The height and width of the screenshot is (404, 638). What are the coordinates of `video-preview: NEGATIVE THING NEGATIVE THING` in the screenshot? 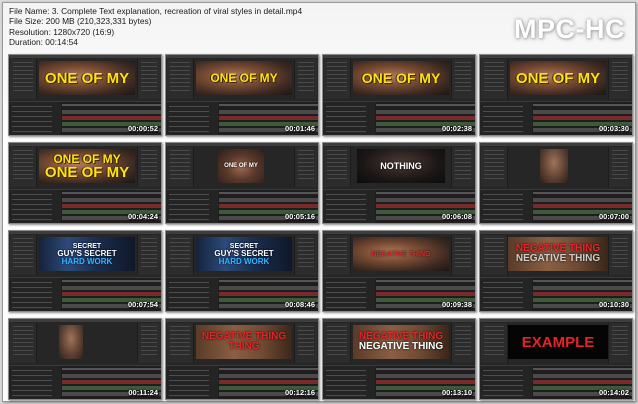 It's located at (401, 342).